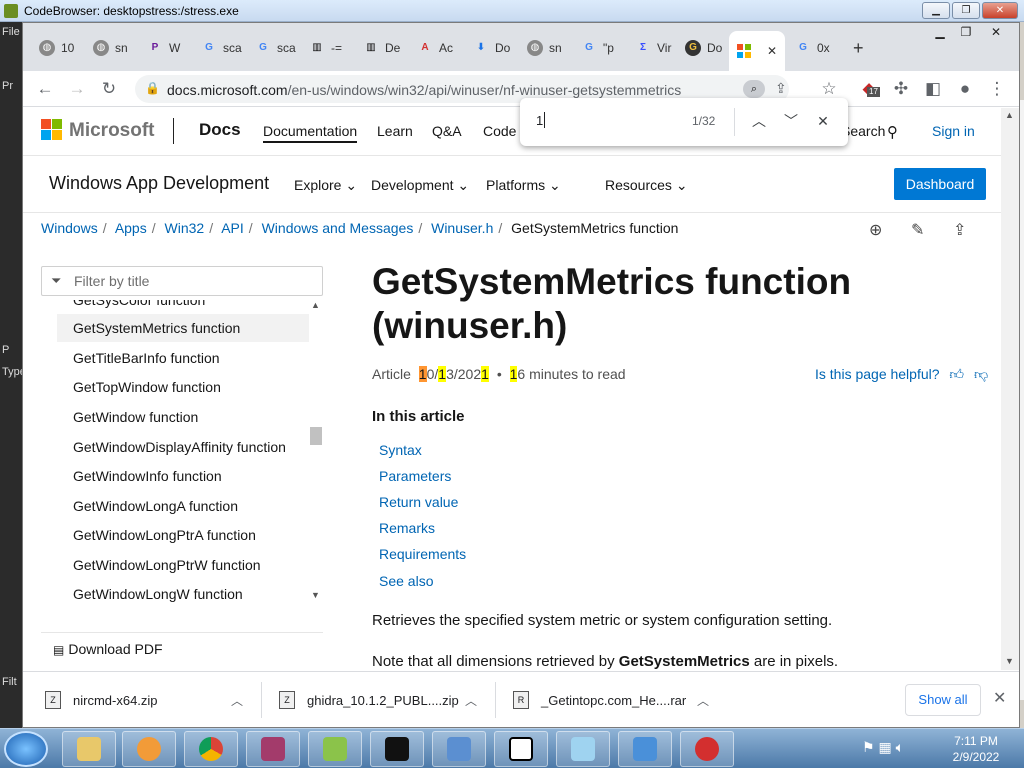 The image size is (1024, 768). What do you see at coordinates (869, 89) in the screenshot?
I see `extension-icon: ◆17` at bounding box center [869, 89].